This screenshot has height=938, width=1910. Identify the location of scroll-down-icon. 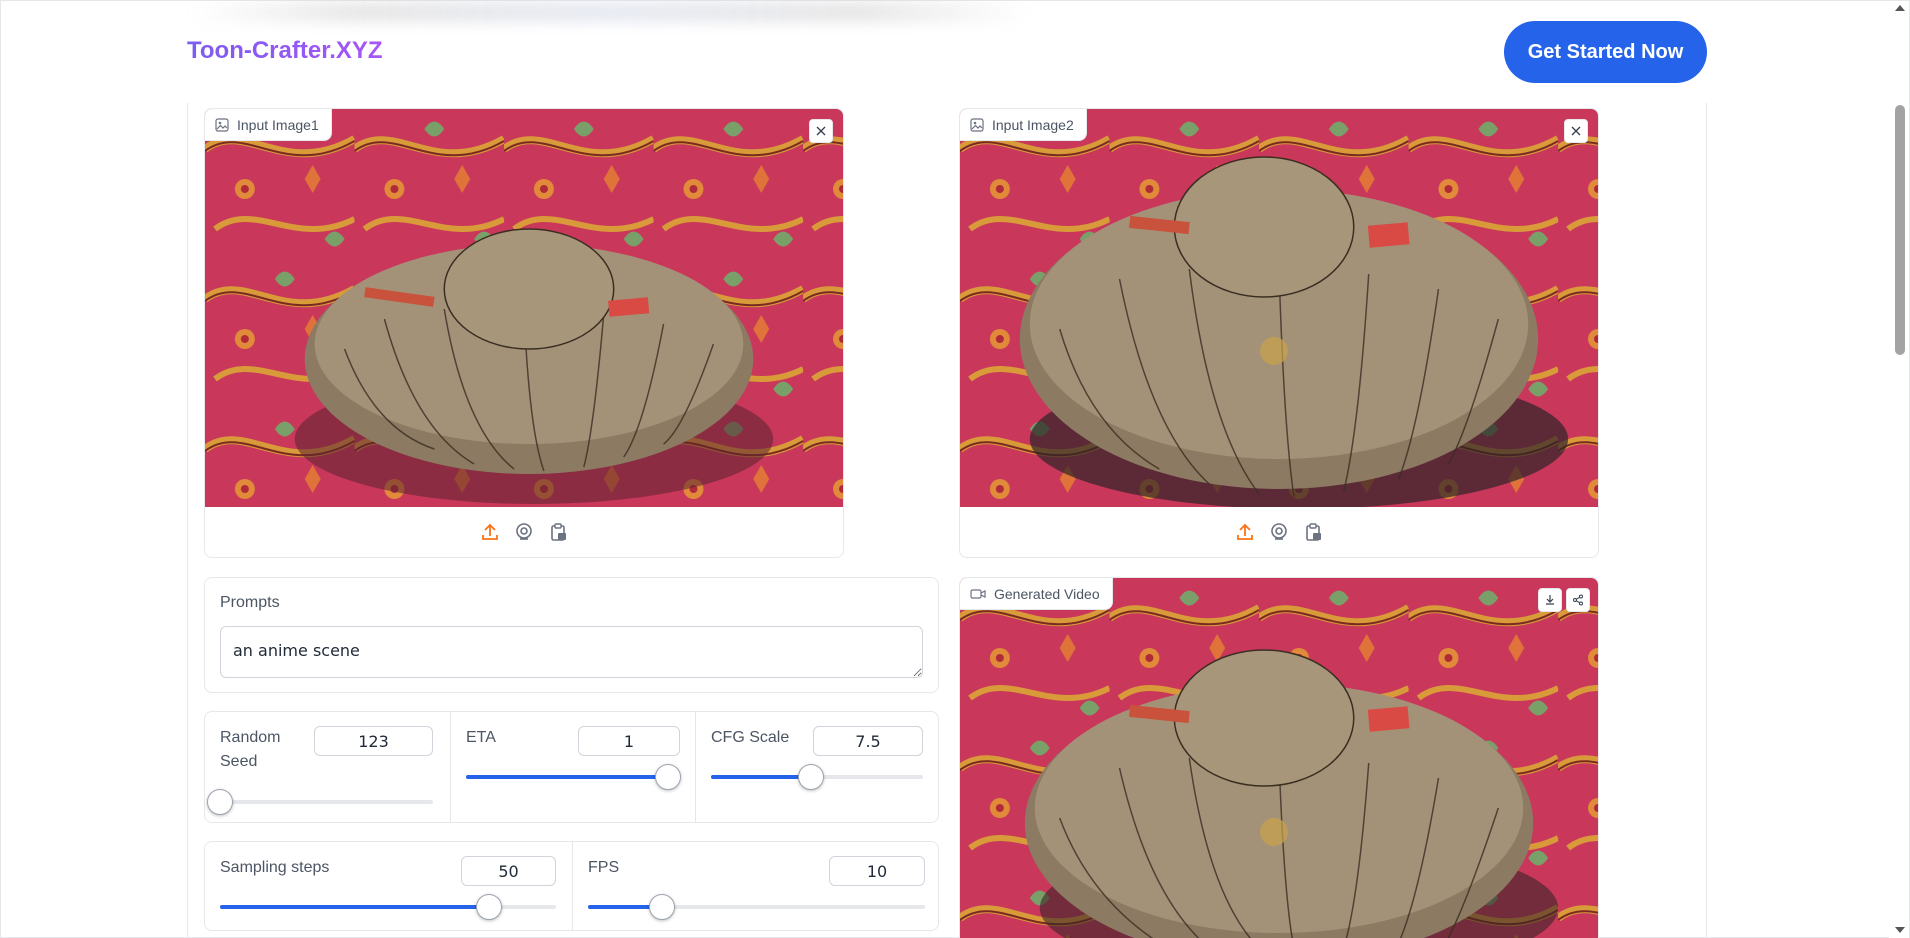
(1900, 930).